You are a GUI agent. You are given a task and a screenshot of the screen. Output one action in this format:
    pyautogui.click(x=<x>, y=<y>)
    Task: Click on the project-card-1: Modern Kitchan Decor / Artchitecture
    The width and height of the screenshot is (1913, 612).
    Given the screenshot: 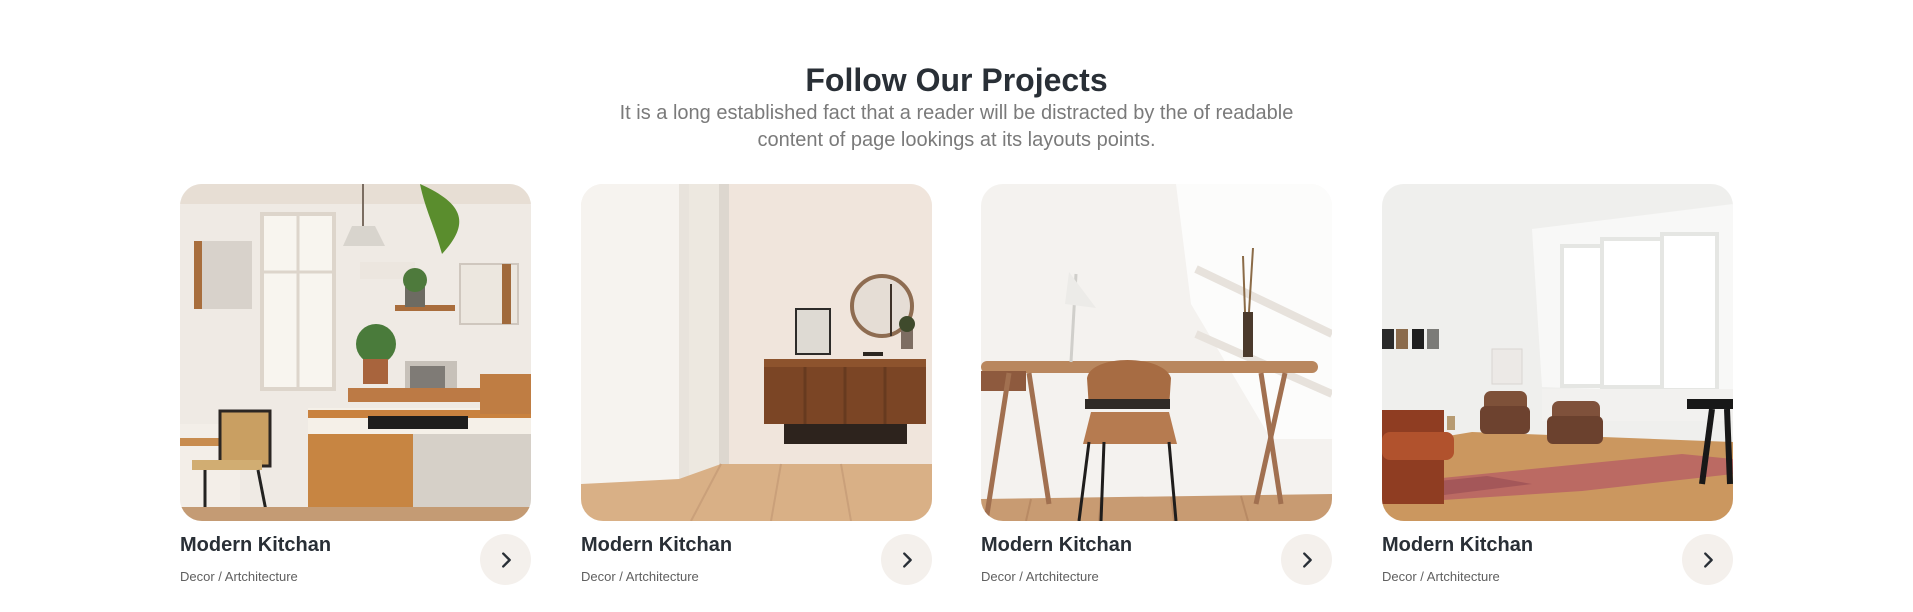 What is the action you would take?
    pyautogui.click(x=355, y=389)
    